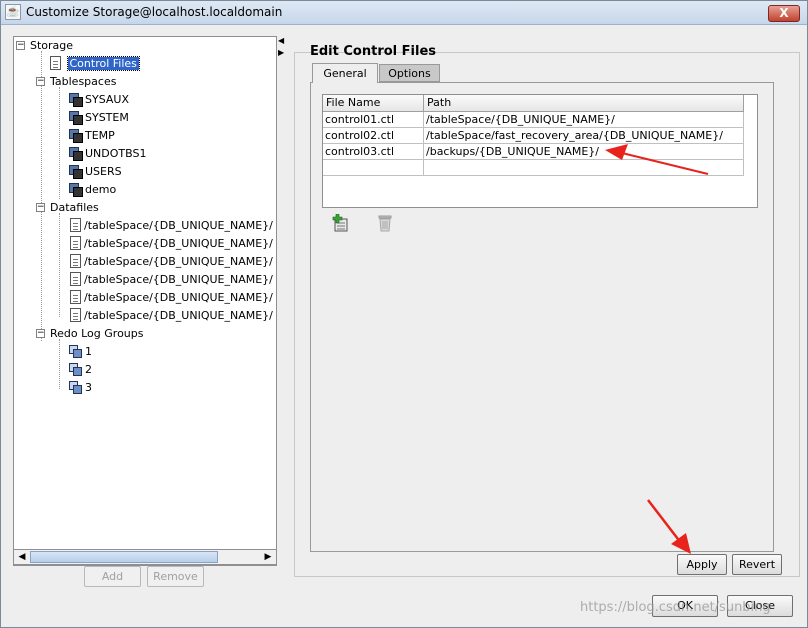 This screenshot has height=628, width=808. What do you see at coordinates (584, 120) in the screenshot?
I see `table-cell-path: /tableSpace/{DB_UNIQUE_NAME}/` at bounding box center [584, 120].